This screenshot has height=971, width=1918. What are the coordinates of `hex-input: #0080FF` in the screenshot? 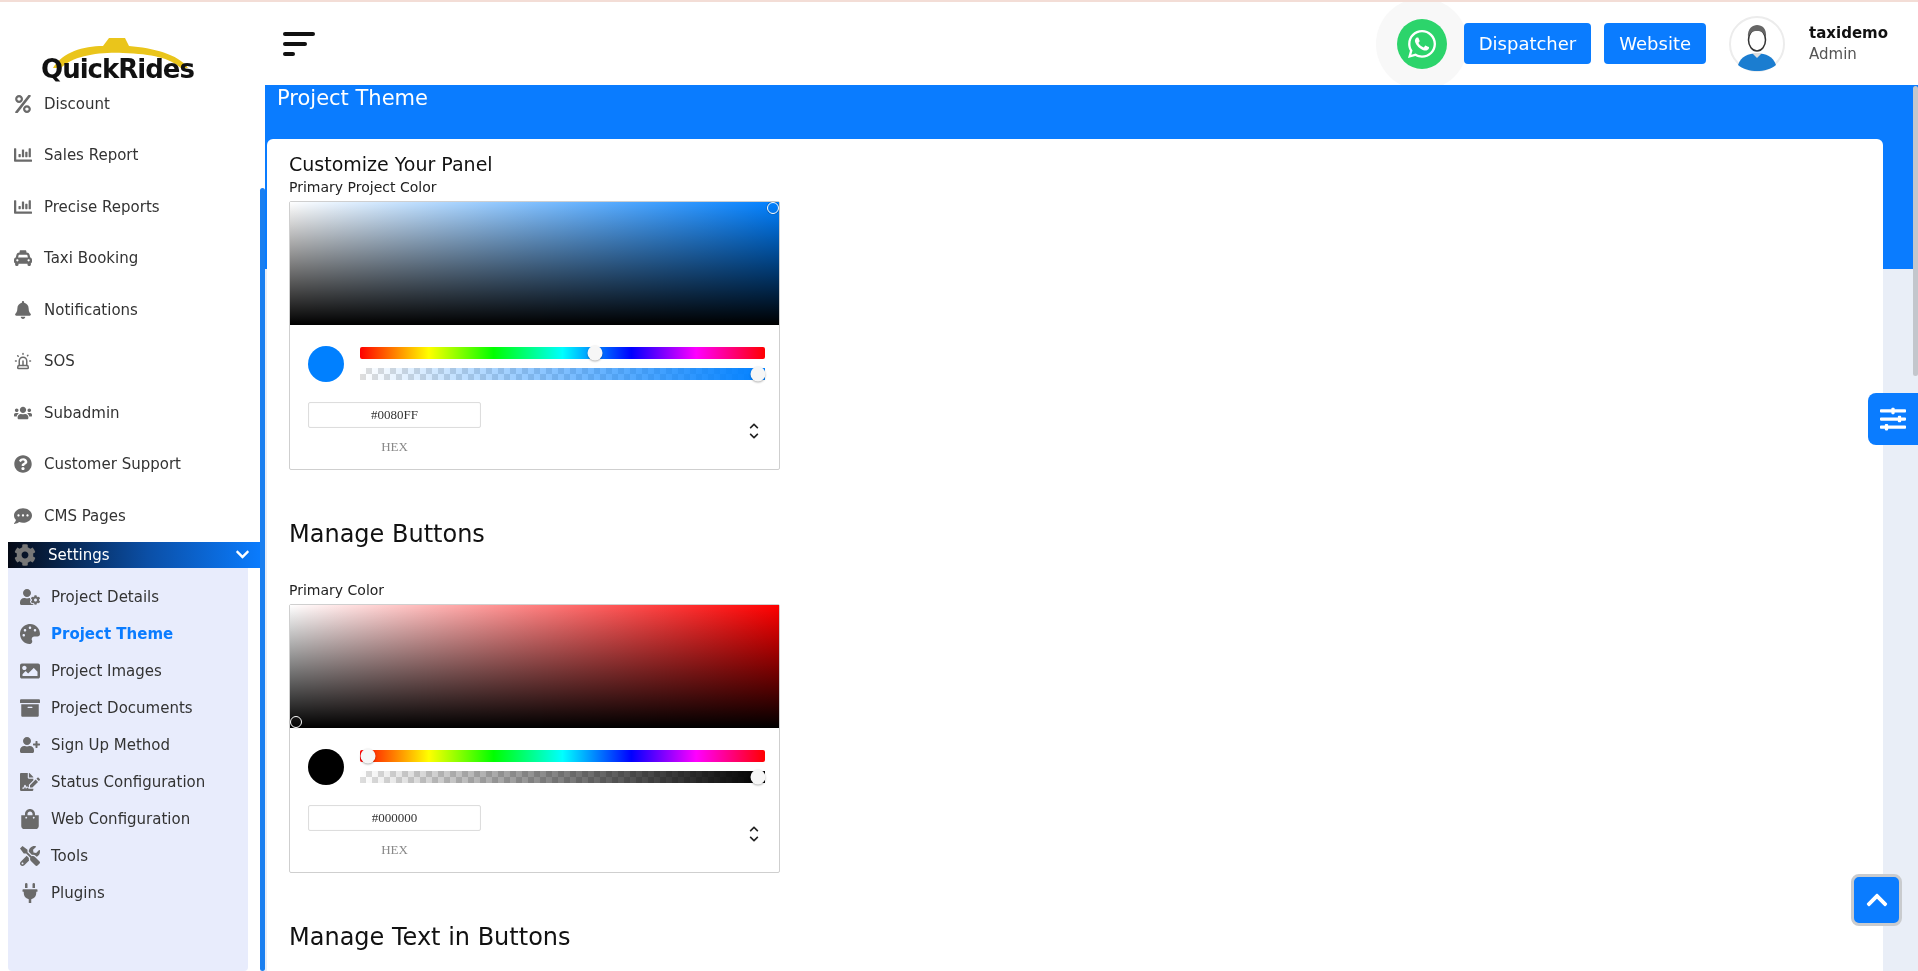 It's located at (394, 415).